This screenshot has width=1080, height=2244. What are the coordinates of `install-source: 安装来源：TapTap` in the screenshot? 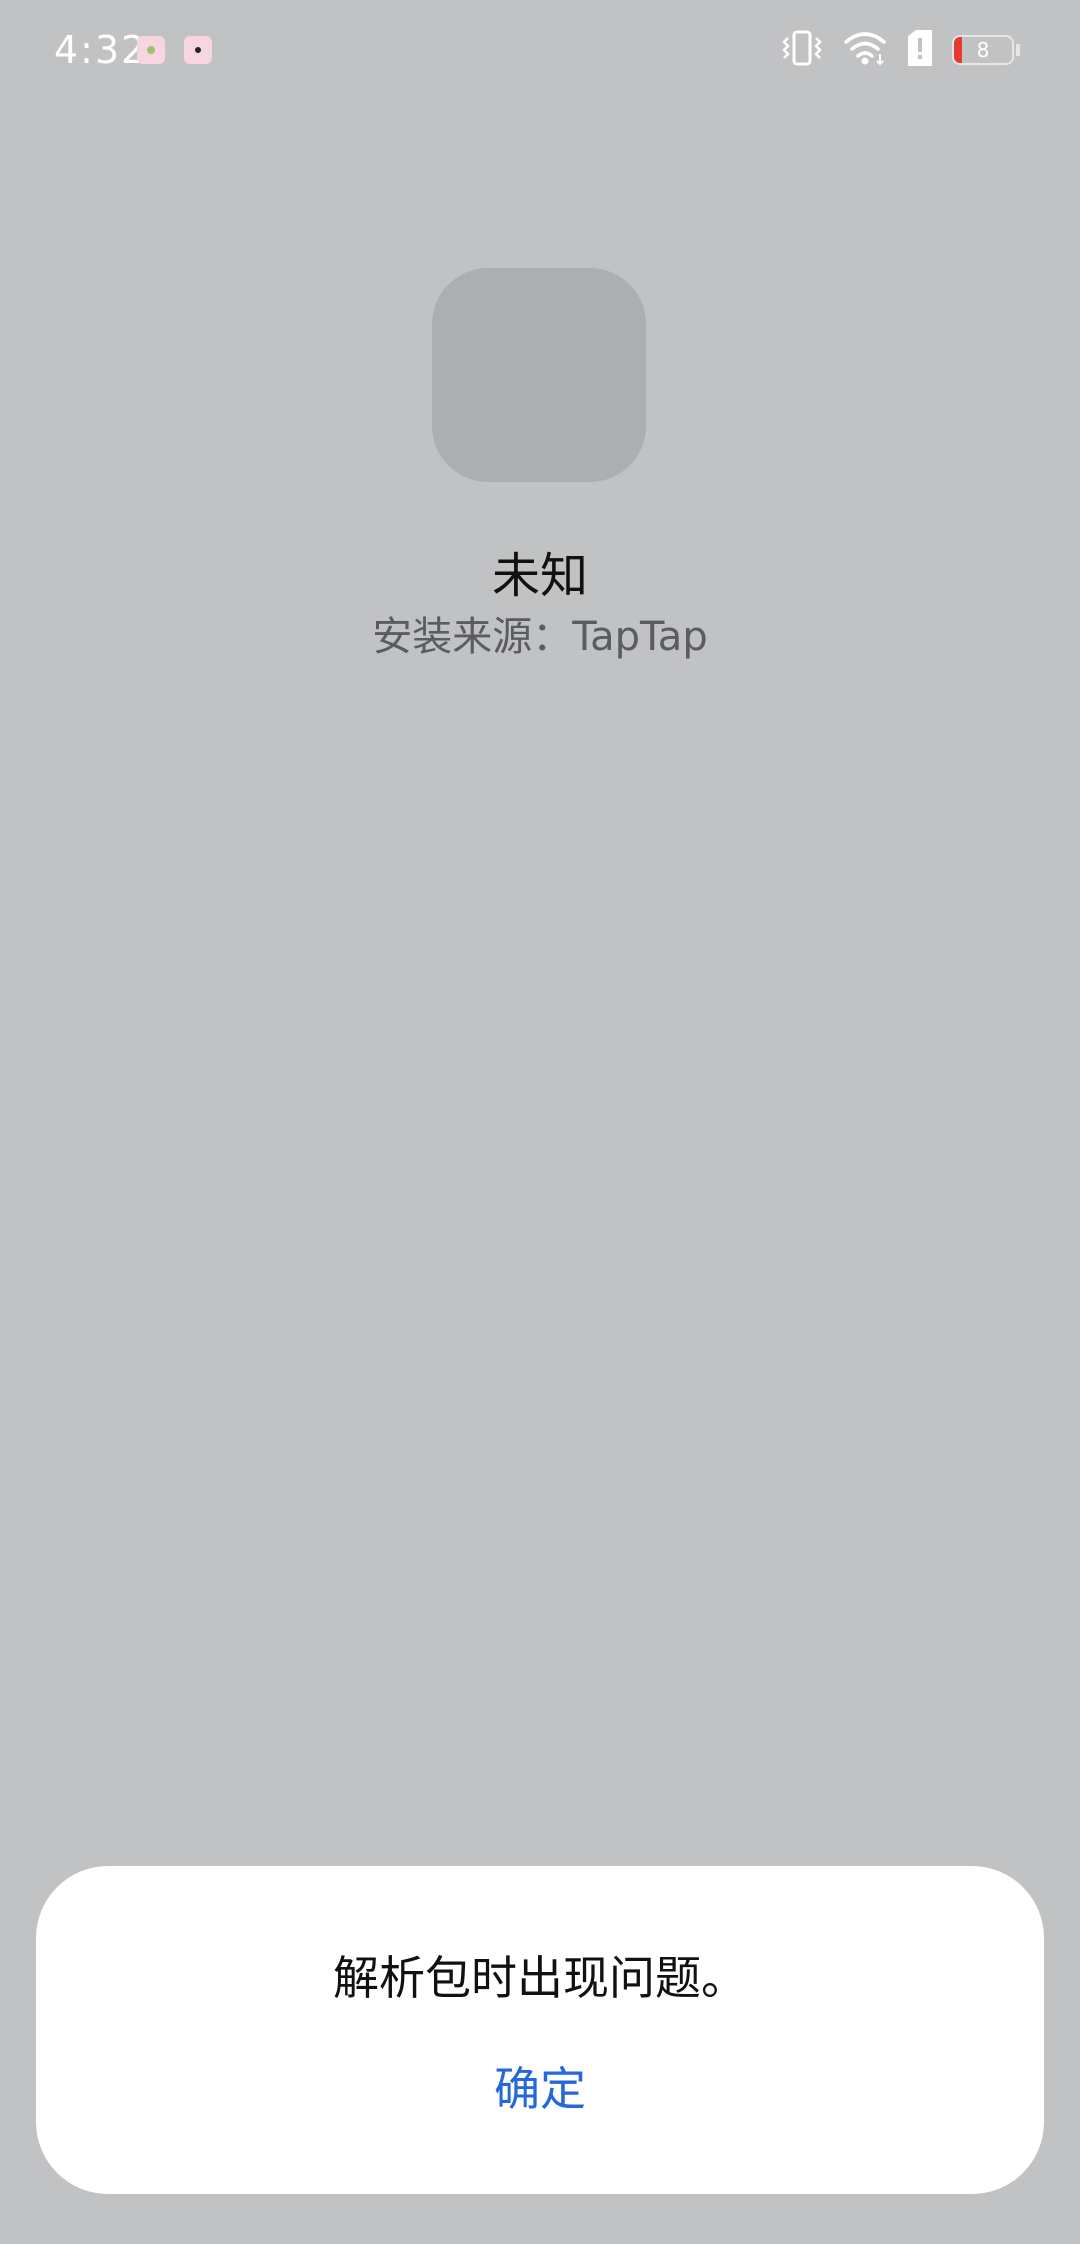 It's located at (540, 637).